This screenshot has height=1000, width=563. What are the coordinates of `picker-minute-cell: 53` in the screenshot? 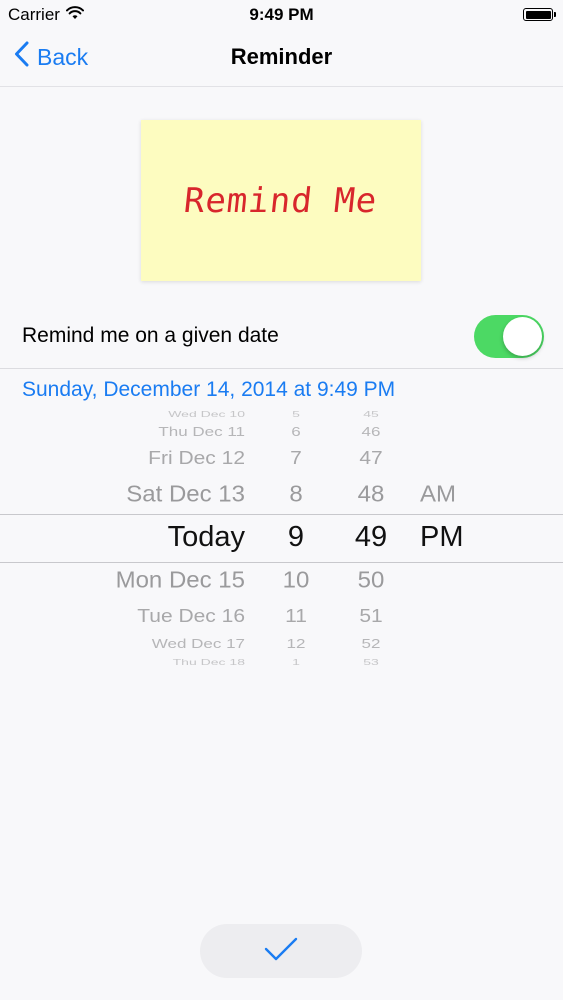 It's located at (371, 661).